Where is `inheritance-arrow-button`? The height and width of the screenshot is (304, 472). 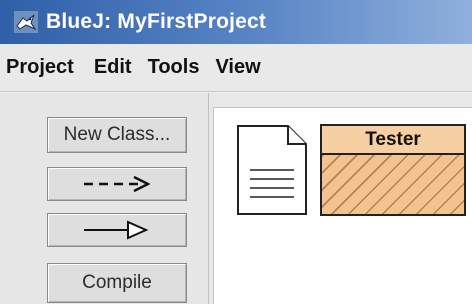
inheritance-arrow-button is located at coordinates (117, 230).